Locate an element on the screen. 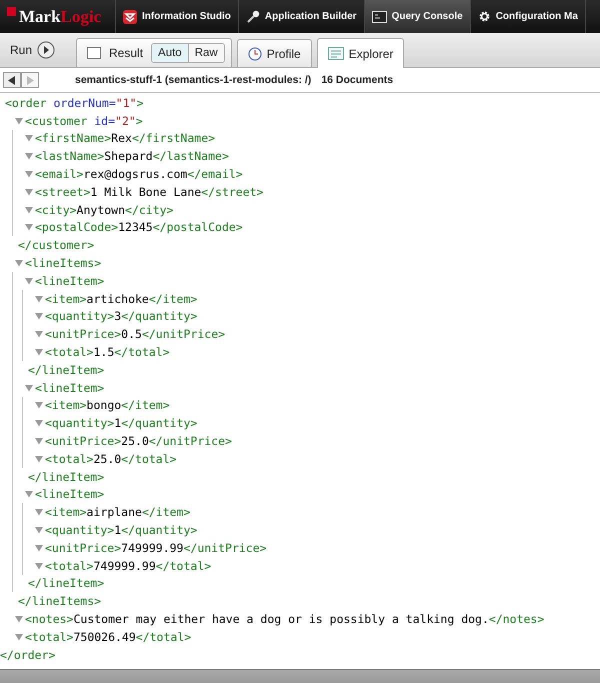 This screenshot has width=600, height=683. xml-line: <email>rex@dogsrus.com</email> is located at coordinates (139, 174).